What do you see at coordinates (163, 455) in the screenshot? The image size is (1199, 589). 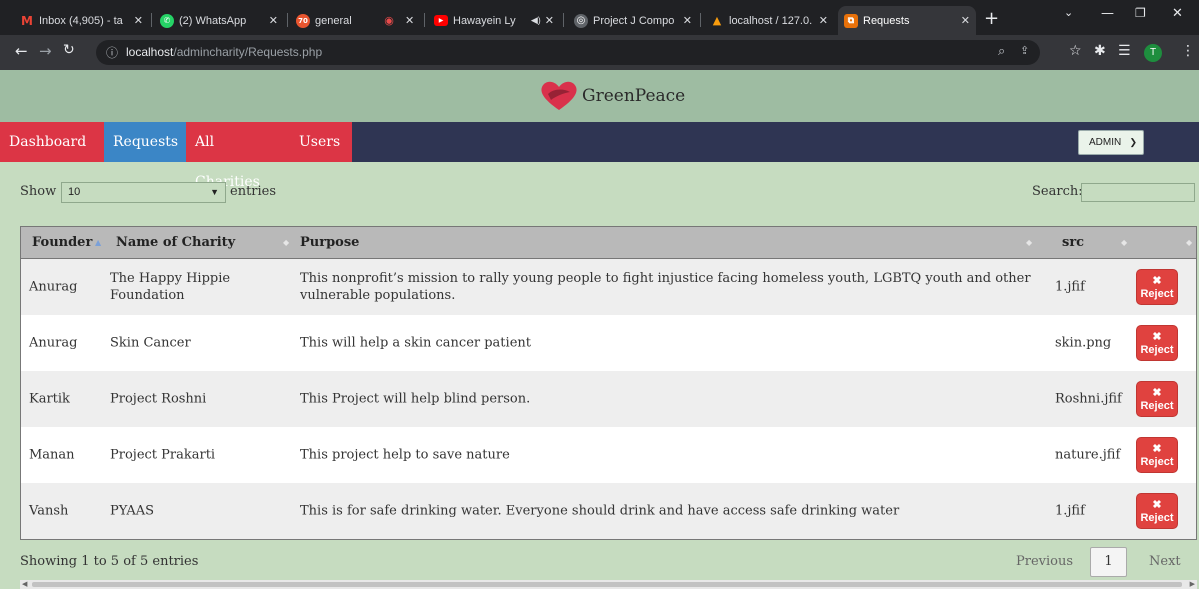 I see `cell-charity: Project Prakarti` at bounding box center [163, 455].